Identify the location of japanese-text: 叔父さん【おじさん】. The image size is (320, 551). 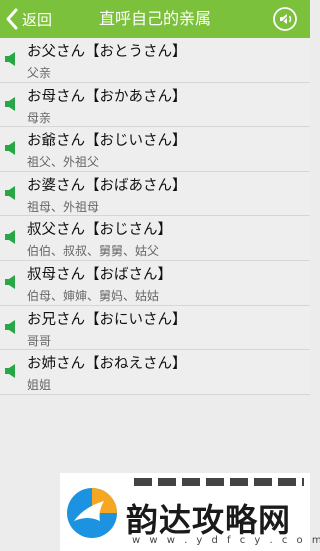
(99, 230).